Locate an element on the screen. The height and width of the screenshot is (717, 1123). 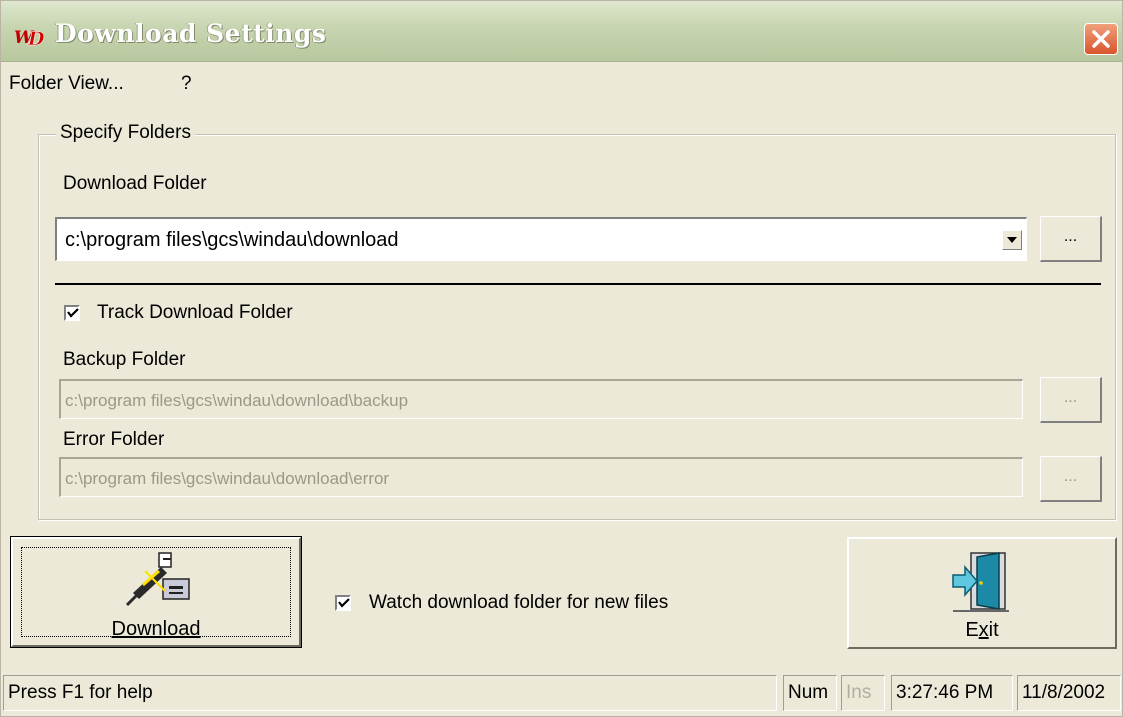
dropdown-button is located at coordinates (1012, 240).